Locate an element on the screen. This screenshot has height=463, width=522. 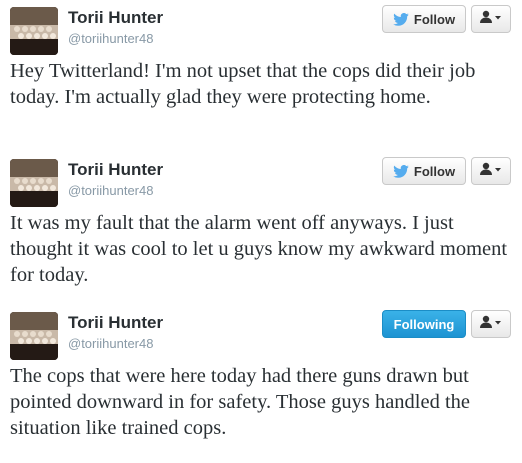
following-button: Following is located at coordinates (424, 324).